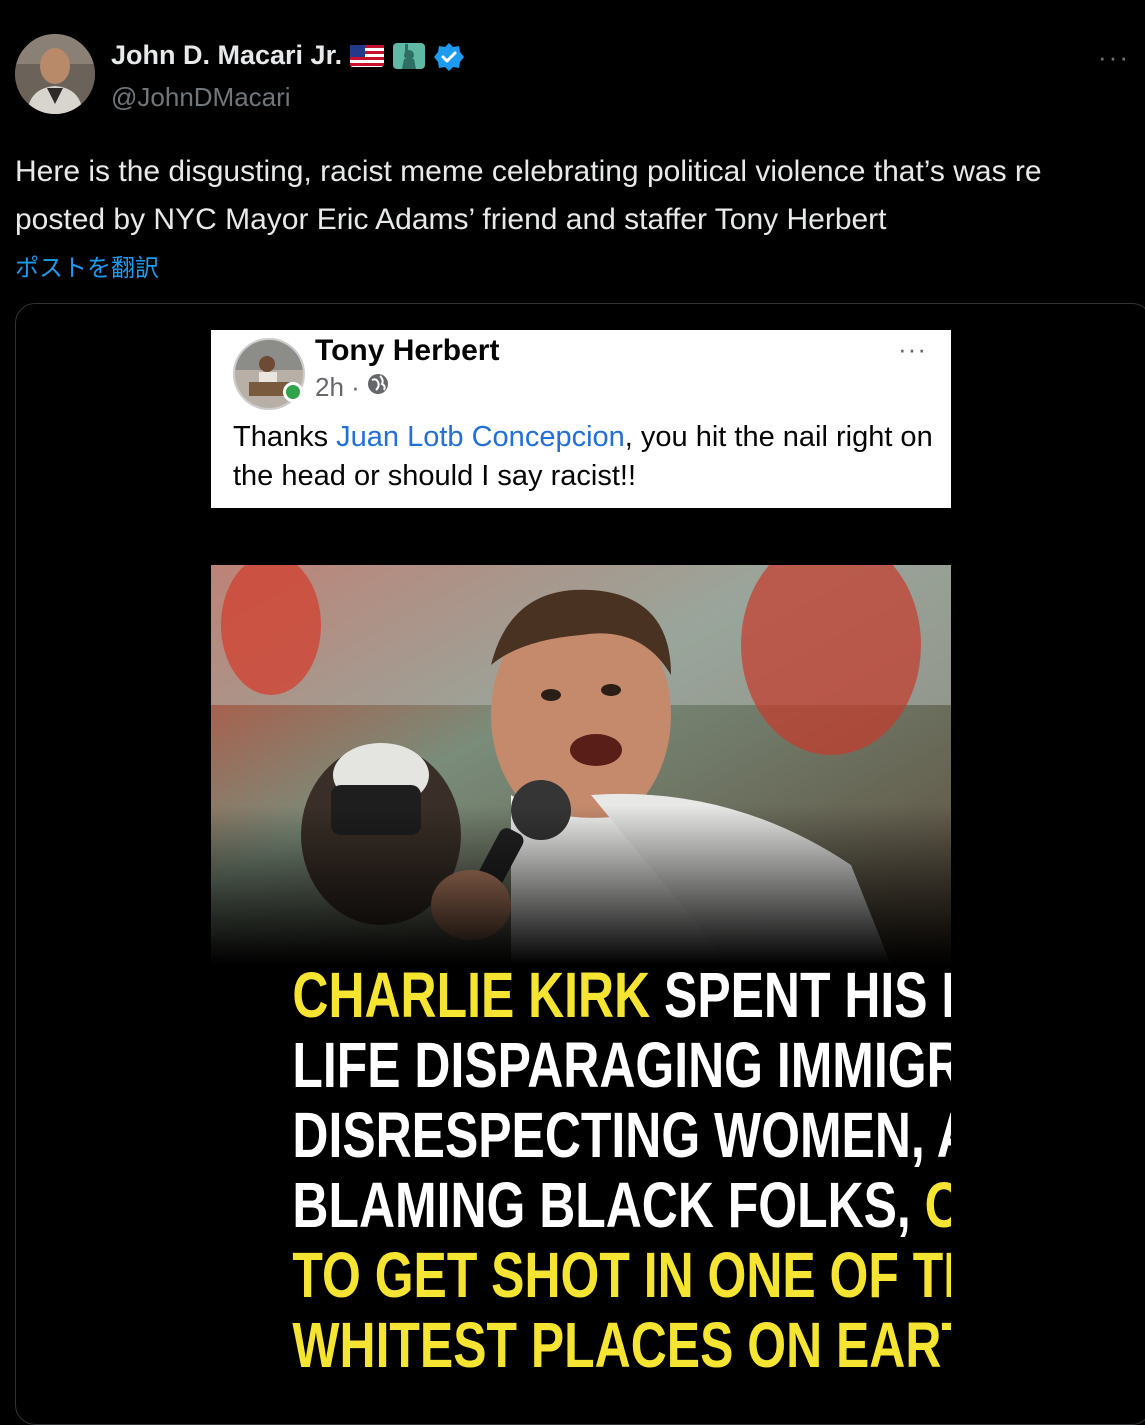 The image size is (1145, 1425). What do you see at coordinates (407, 350) in the screenshot?
I see `embedded-author-name: Tony Herbert` at bounding box center [407, 350].